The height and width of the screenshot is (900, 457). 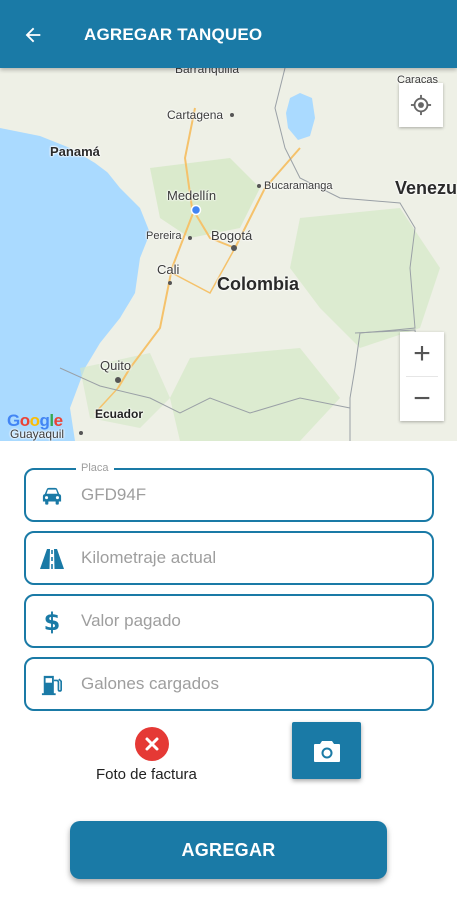 I want to click on placa-value: GFD94F, so click(x=114, y=494).